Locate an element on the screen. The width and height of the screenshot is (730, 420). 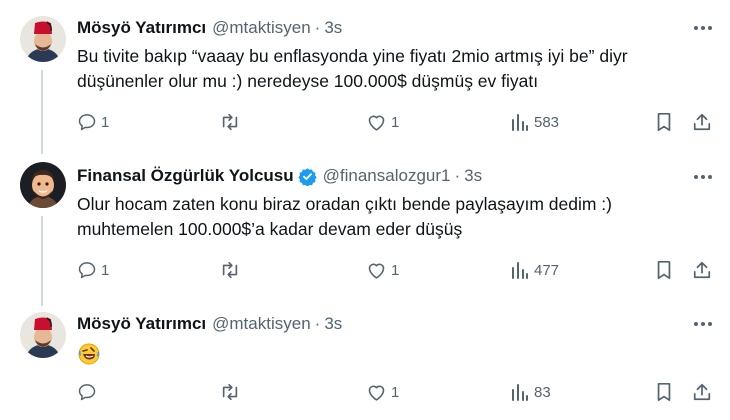
tweet-text is located at coordinates (387, 357).